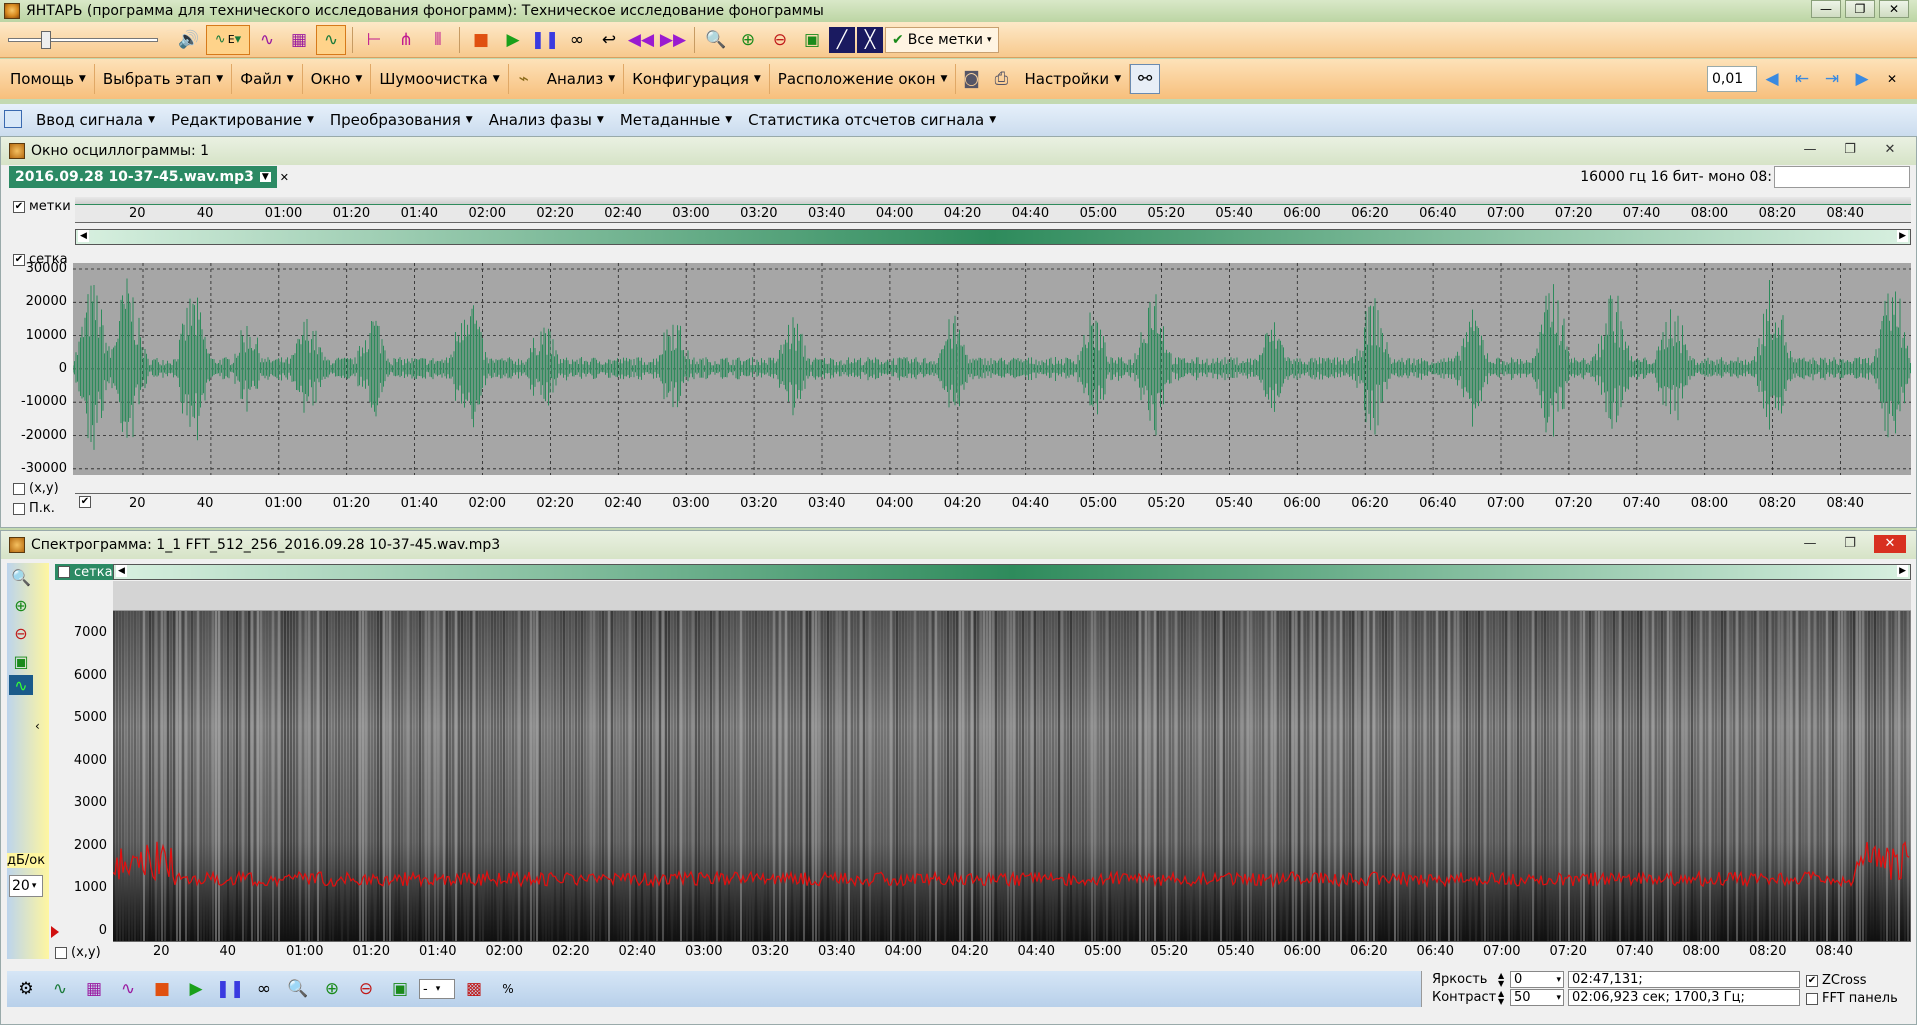 The image size is (1917, 1025). Describe the element at coordinates (34, 508) in the screenshot. I see `pk-checkbox: П.к.` at that location.